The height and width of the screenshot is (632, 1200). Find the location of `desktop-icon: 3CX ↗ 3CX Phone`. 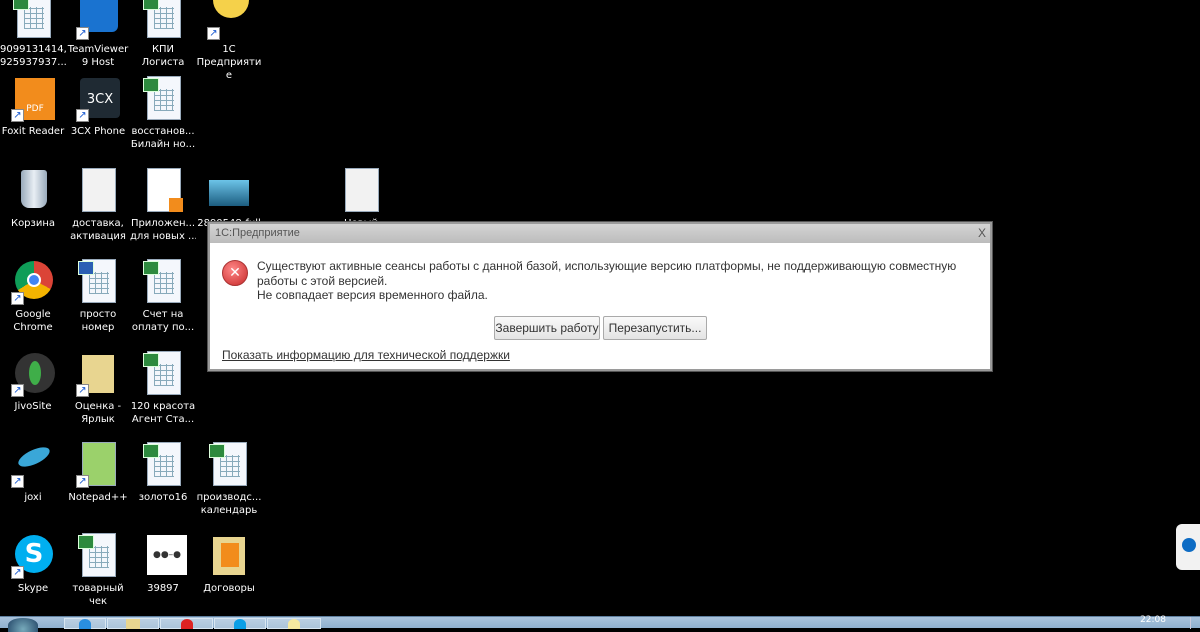

desktop-icon: 3CX ↗ 3CX Phone is located at coordinates (98, 106).